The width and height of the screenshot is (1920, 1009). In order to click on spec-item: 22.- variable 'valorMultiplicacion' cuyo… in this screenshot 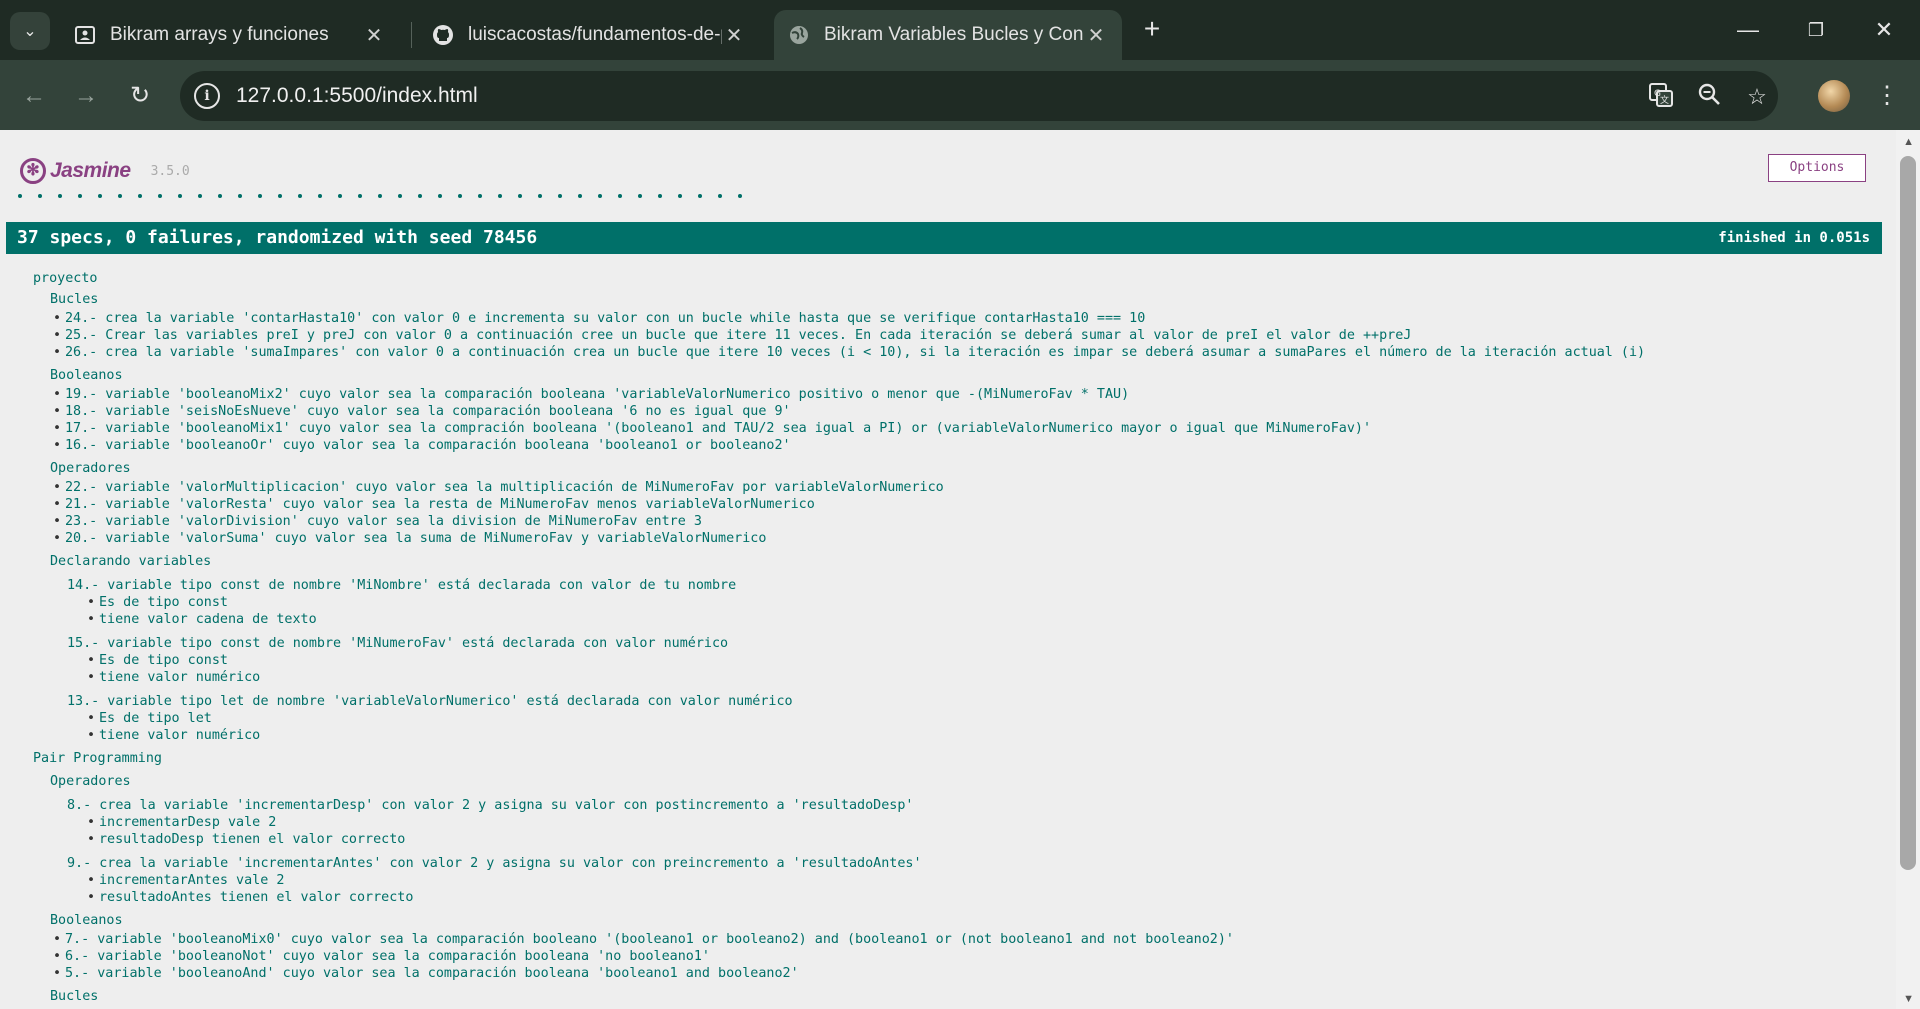, I will do `click(961, 487)`.